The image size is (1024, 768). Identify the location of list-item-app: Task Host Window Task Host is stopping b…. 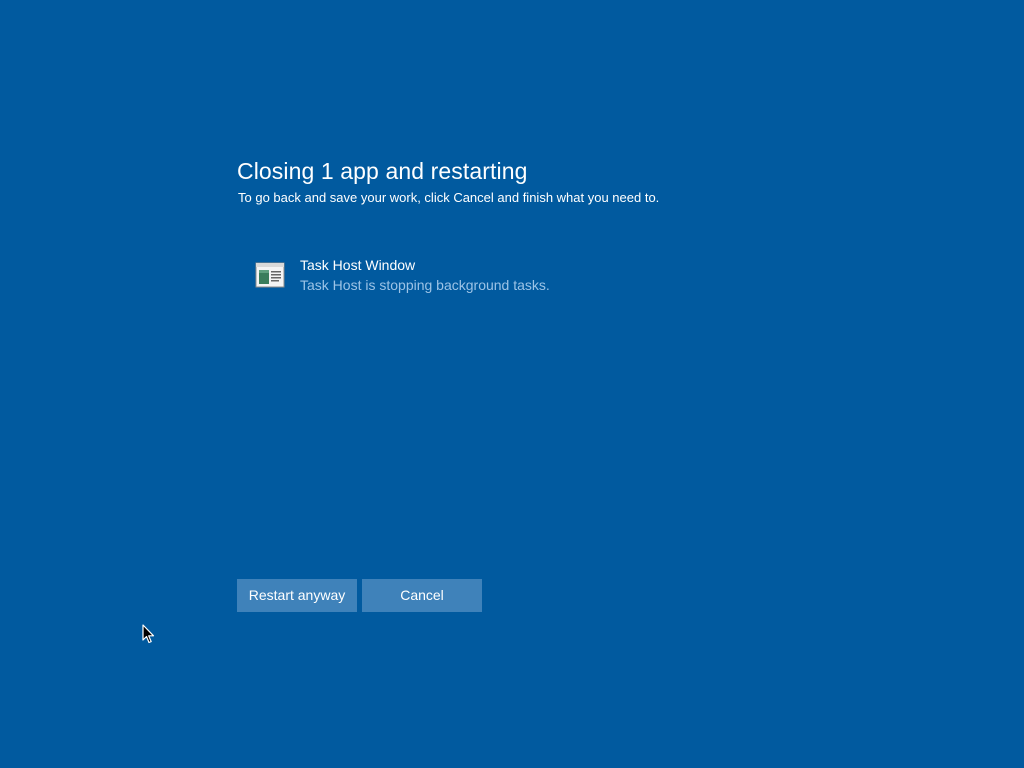
(465, 278).